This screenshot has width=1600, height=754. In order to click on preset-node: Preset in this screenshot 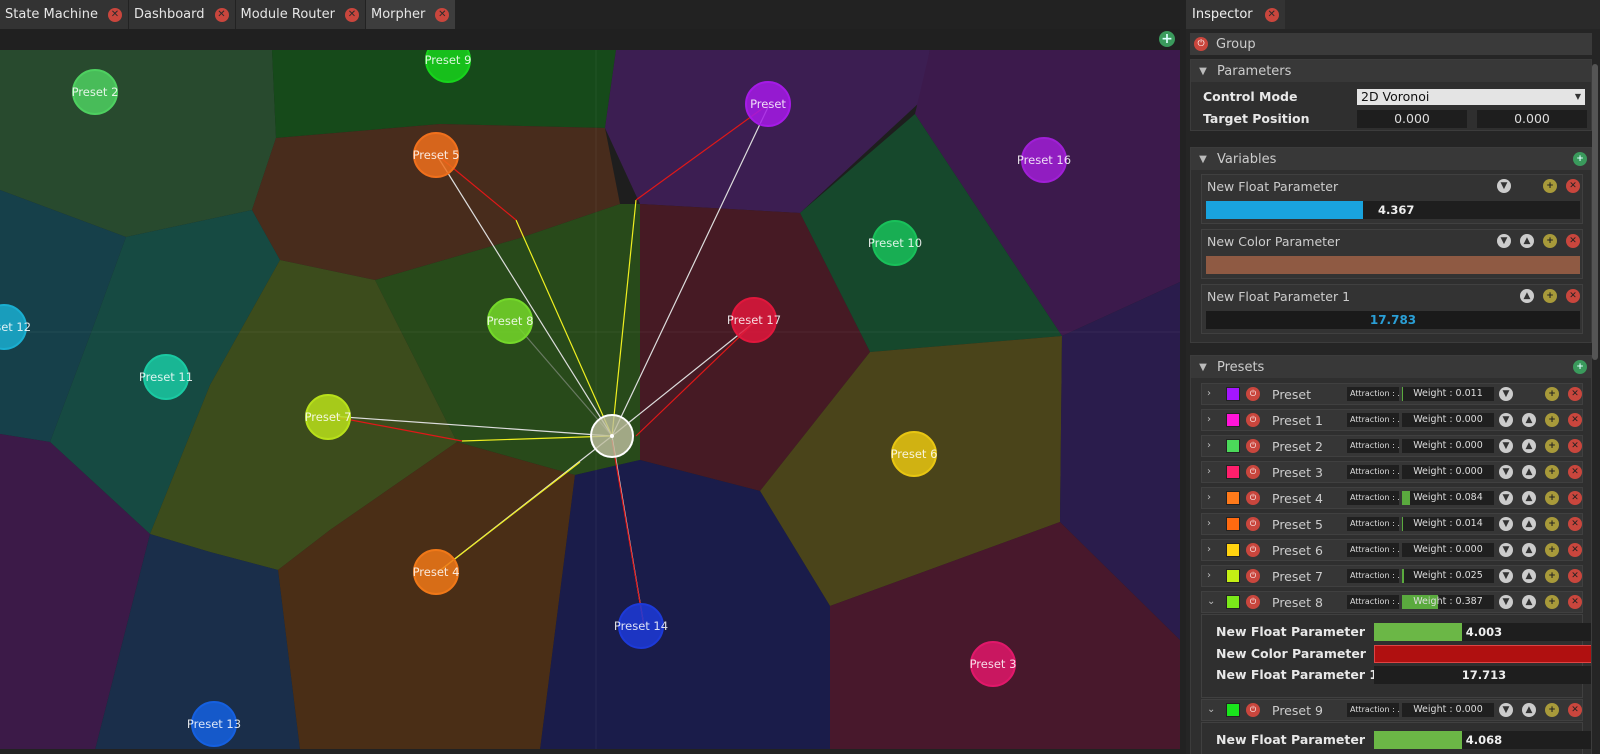, I will do `click(768, 104)`.